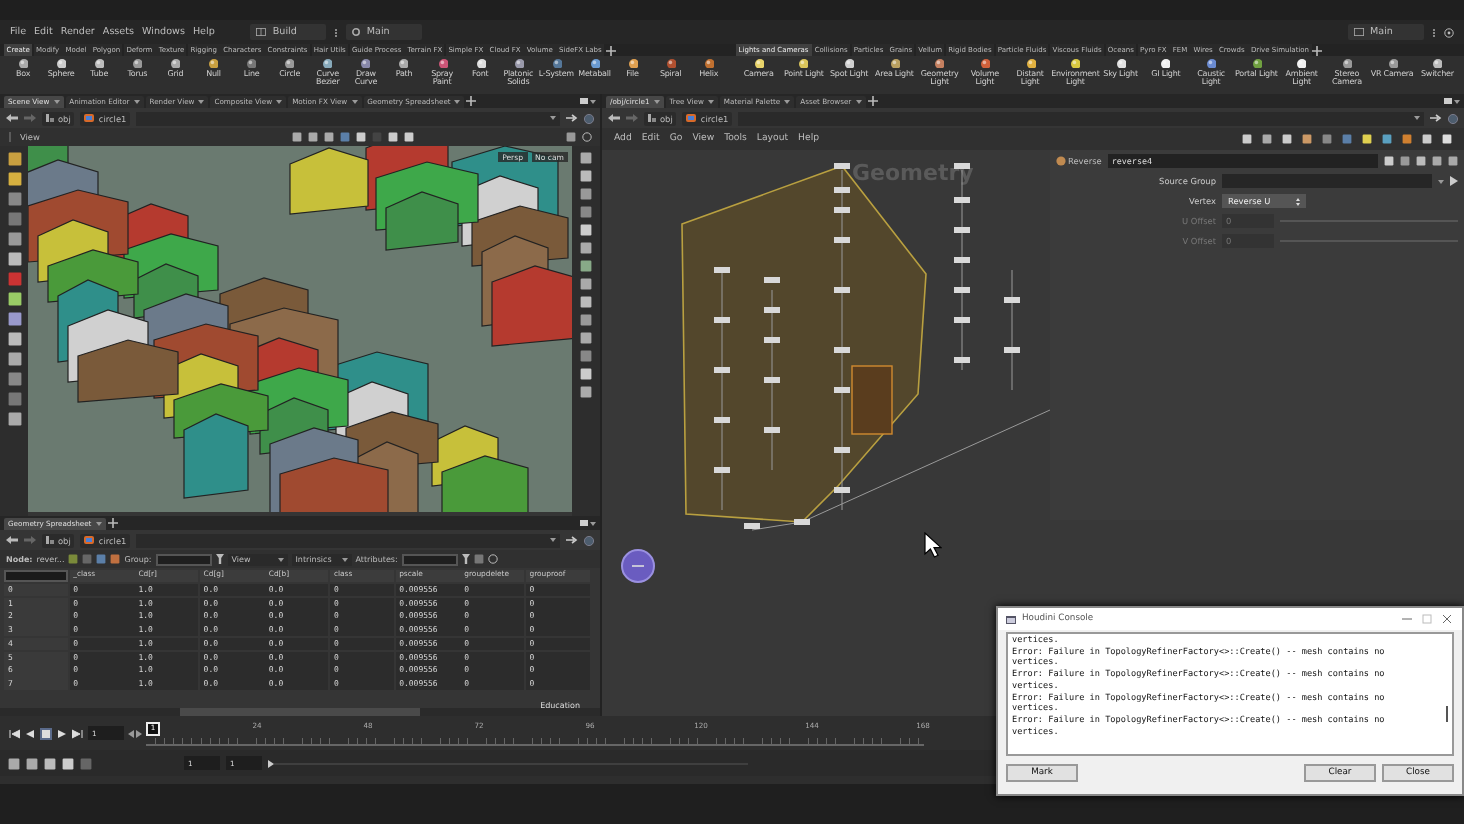  Describe the element at coordinates (1454, 181) in the screenshot. I see `arrow-icon` at that location.